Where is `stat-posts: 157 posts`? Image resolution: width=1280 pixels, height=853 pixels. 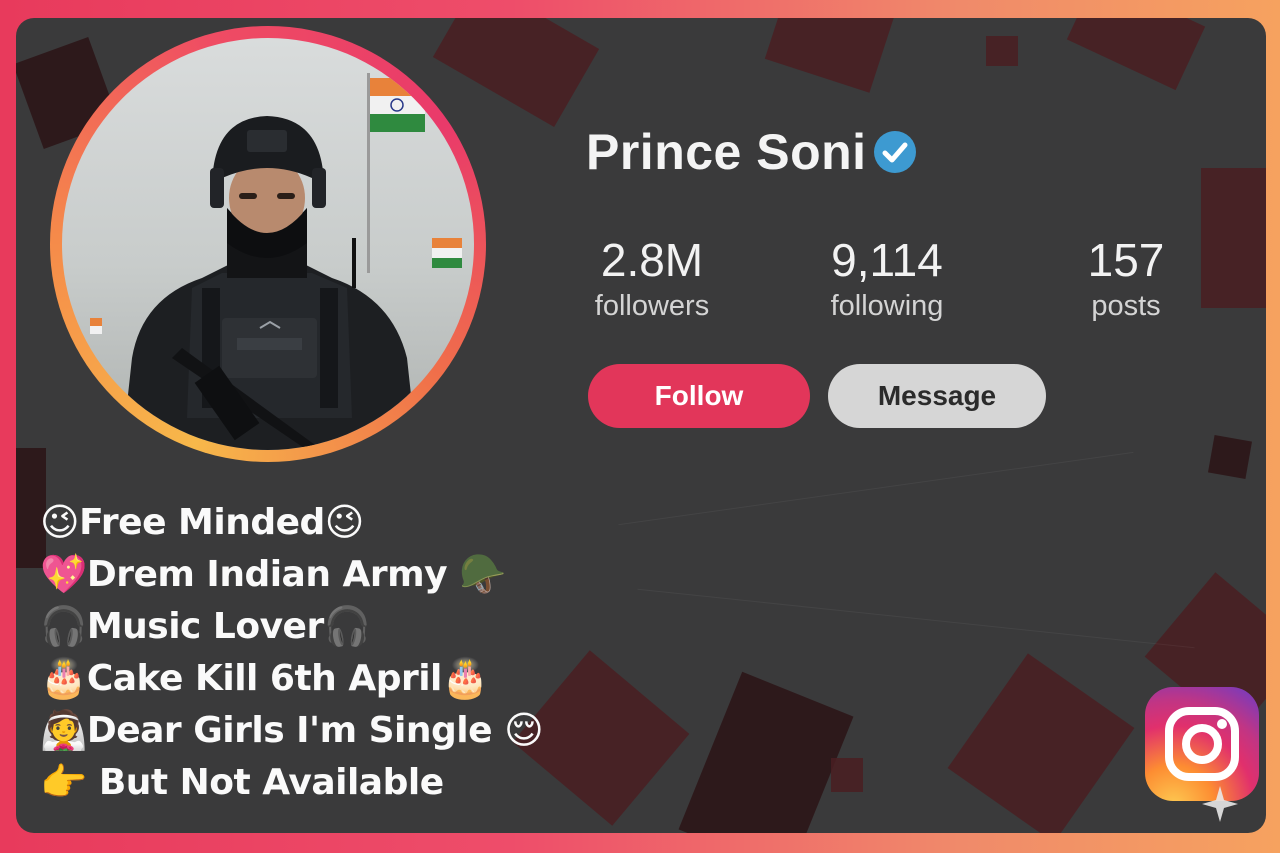 stat-posts: 157 posts is located at coordinates (1126, 278).